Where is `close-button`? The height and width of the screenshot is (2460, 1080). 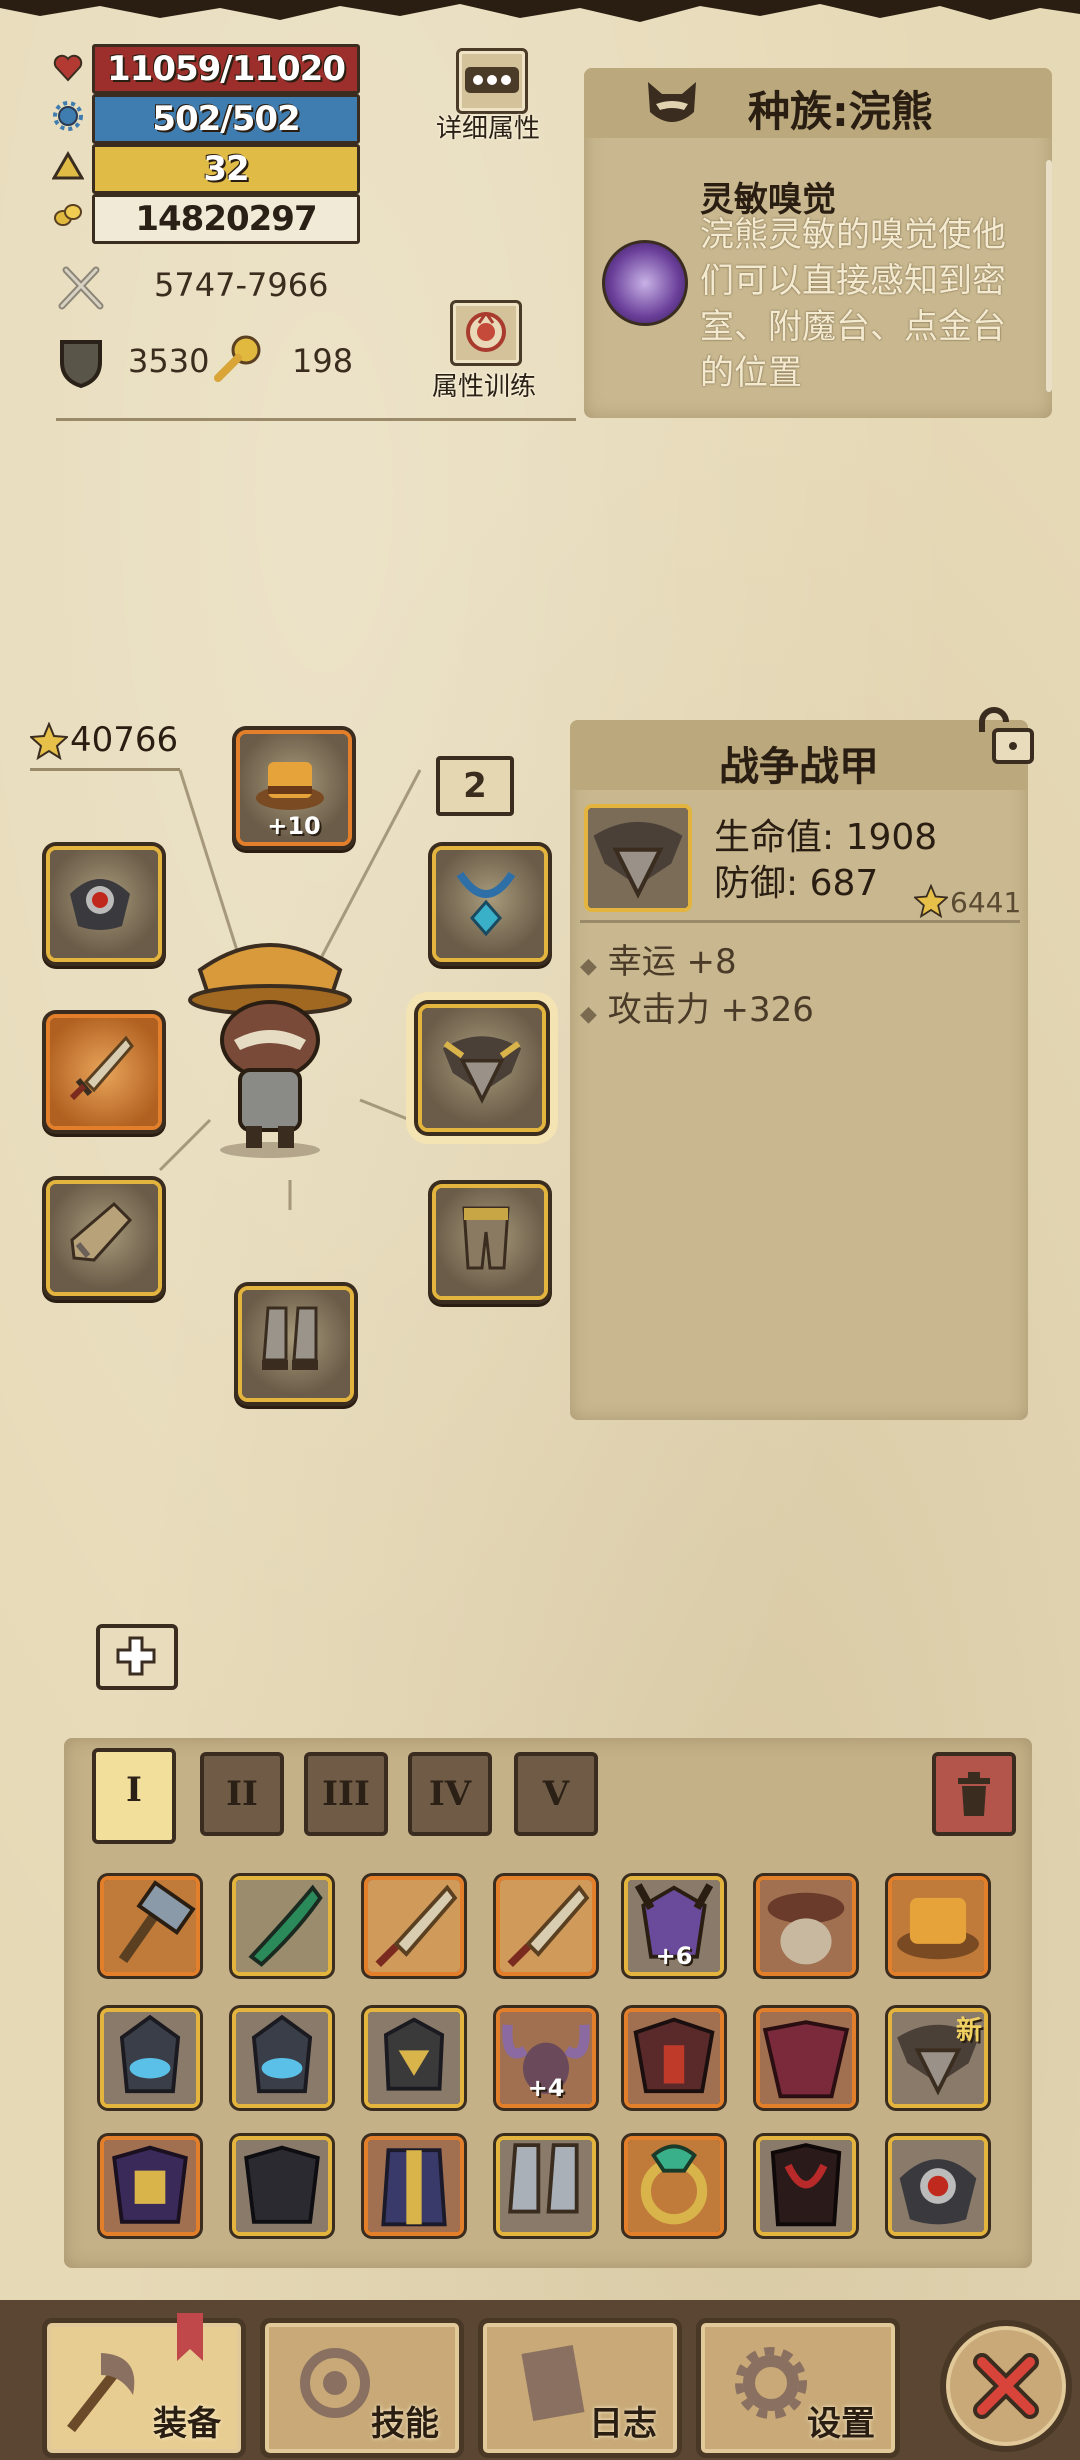 close-button is located at coordinates (1006, 2386).